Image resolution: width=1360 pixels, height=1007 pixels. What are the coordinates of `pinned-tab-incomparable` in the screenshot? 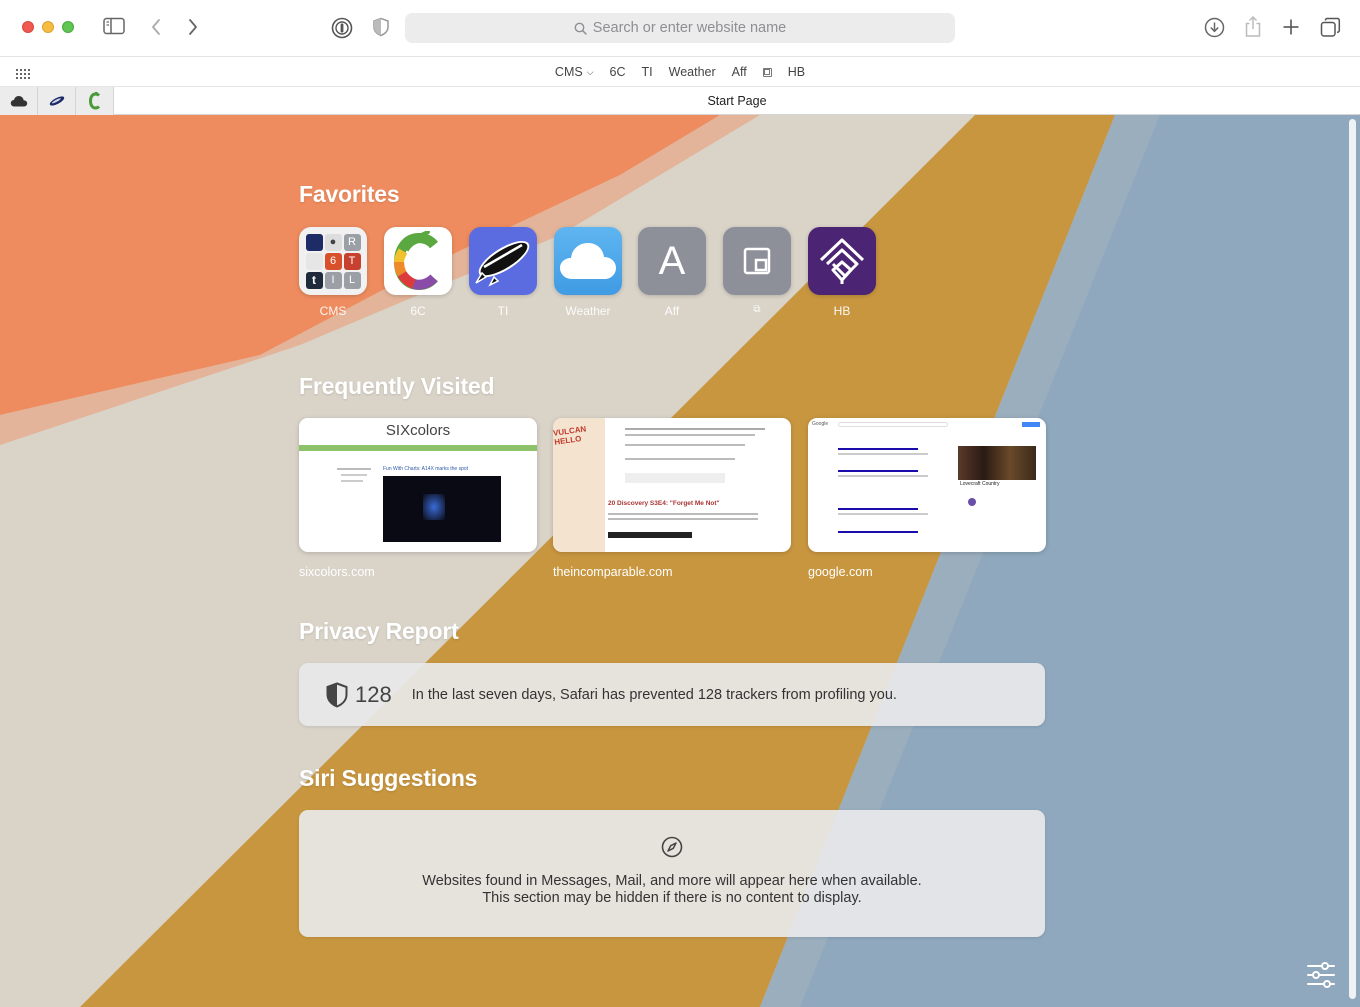 It's located at (57, 101).